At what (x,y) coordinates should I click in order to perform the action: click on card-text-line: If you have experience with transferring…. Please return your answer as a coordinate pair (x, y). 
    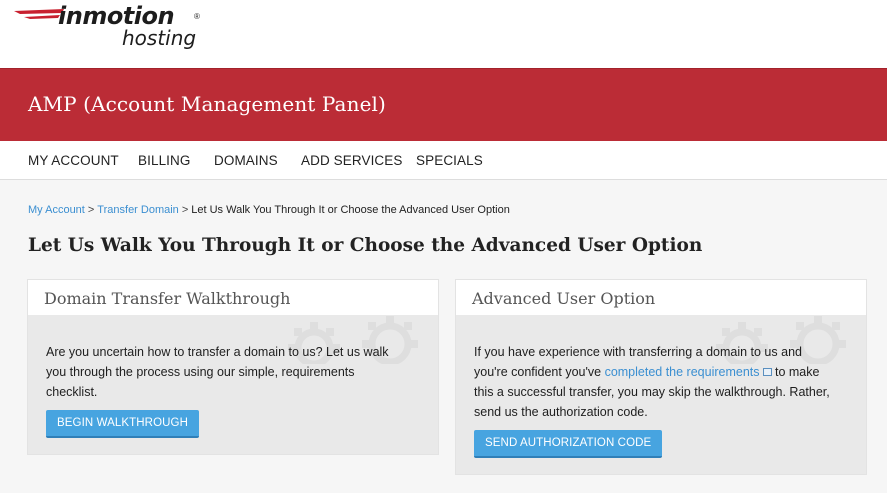
    Looking at the image, I should click on (638, 352).